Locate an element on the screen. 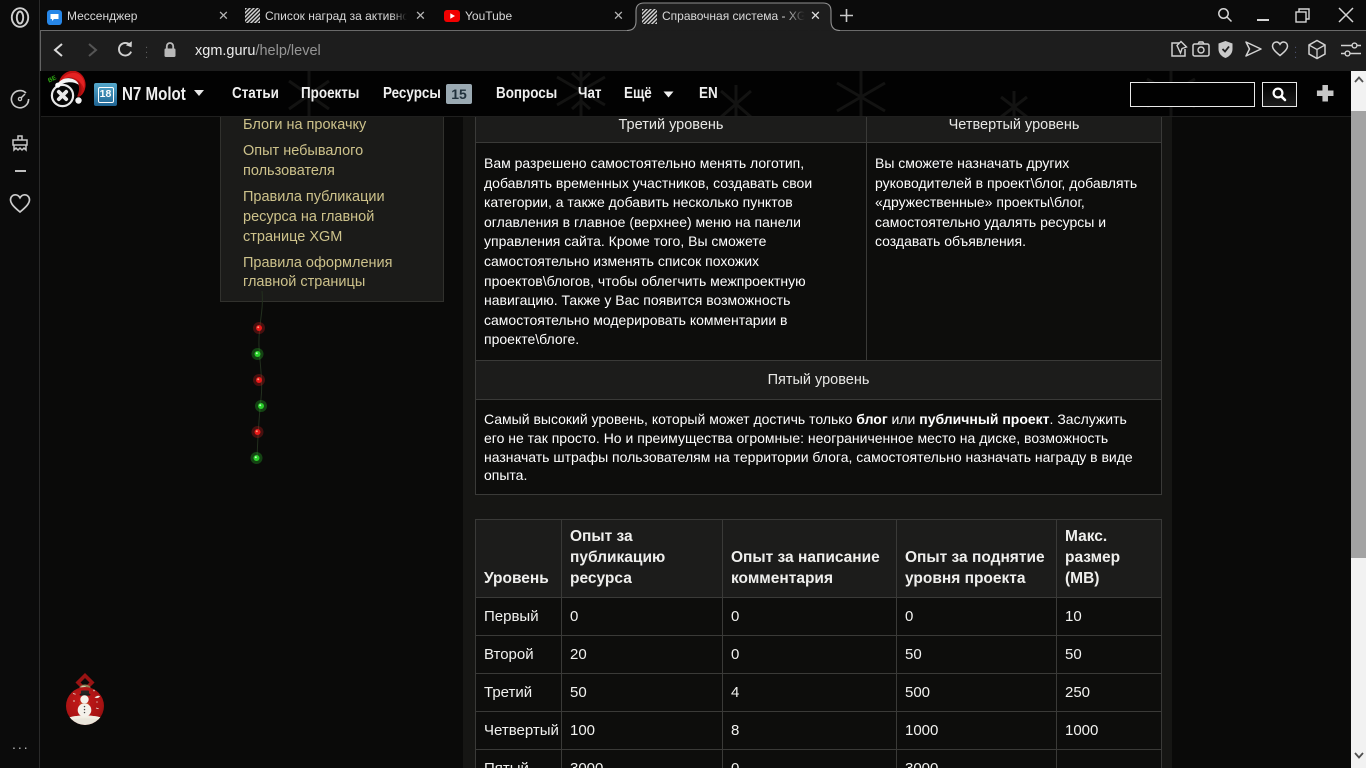 The image size is (1366, 768). svg-text: BE is located at coordinates (53, 79).